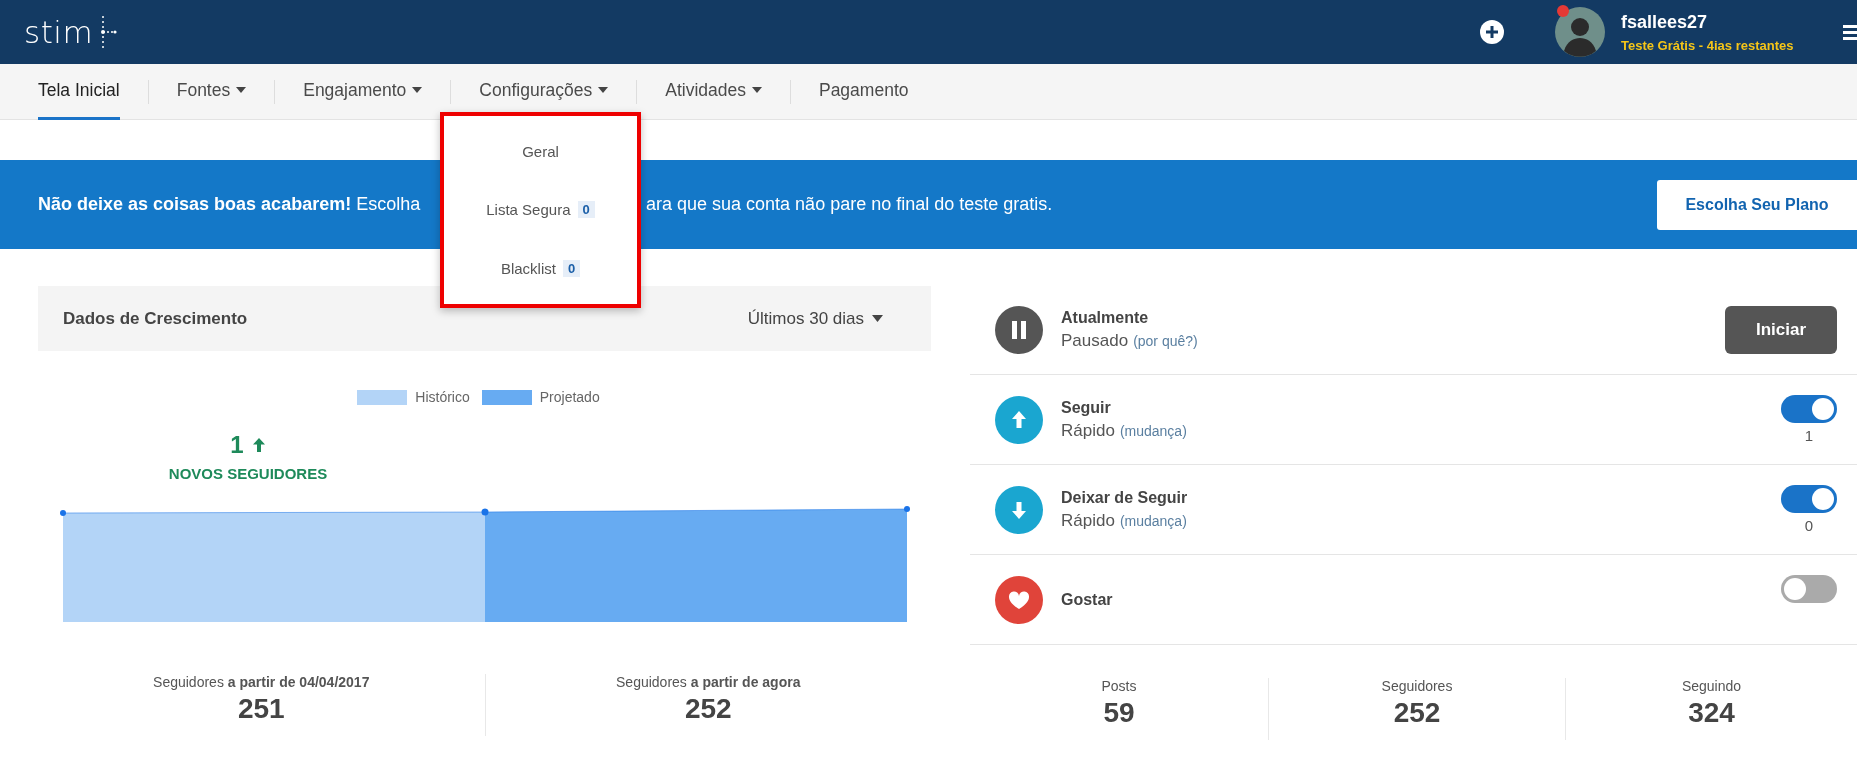 The height and width of the screenshot is (780, 1857). Describe the element at coordinates (1165, 341) in the screenshot. I see `activity-link: (por quê?)` at that location.